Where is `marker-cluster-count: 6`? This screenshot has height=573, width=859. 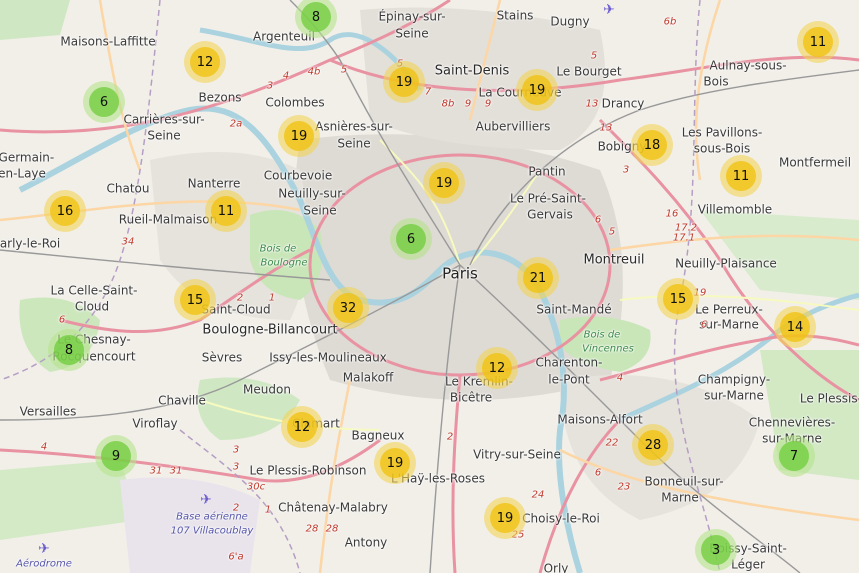
marker-cluster-count: 6 is located at coordinates (411, 239).